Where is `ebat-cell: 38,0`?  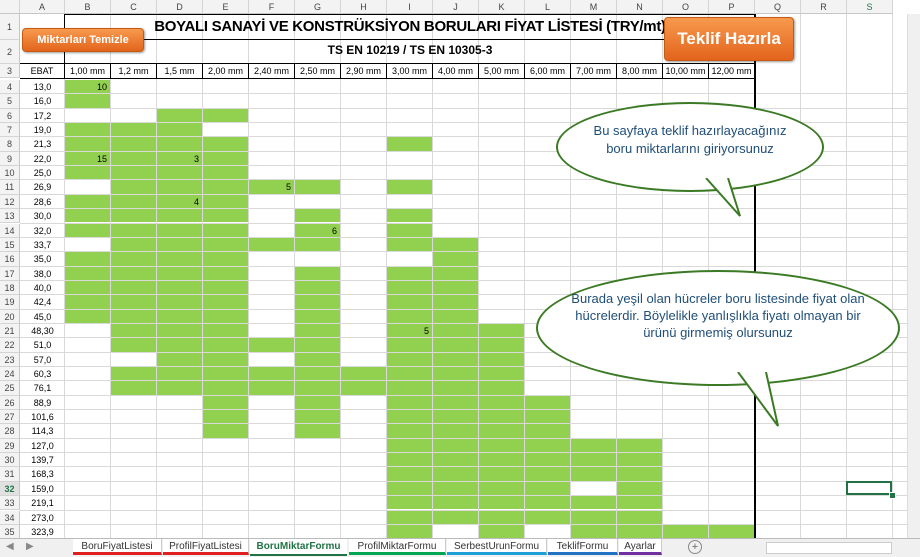
ebat-cell: 38,0 is located at coordinates (42, 273).